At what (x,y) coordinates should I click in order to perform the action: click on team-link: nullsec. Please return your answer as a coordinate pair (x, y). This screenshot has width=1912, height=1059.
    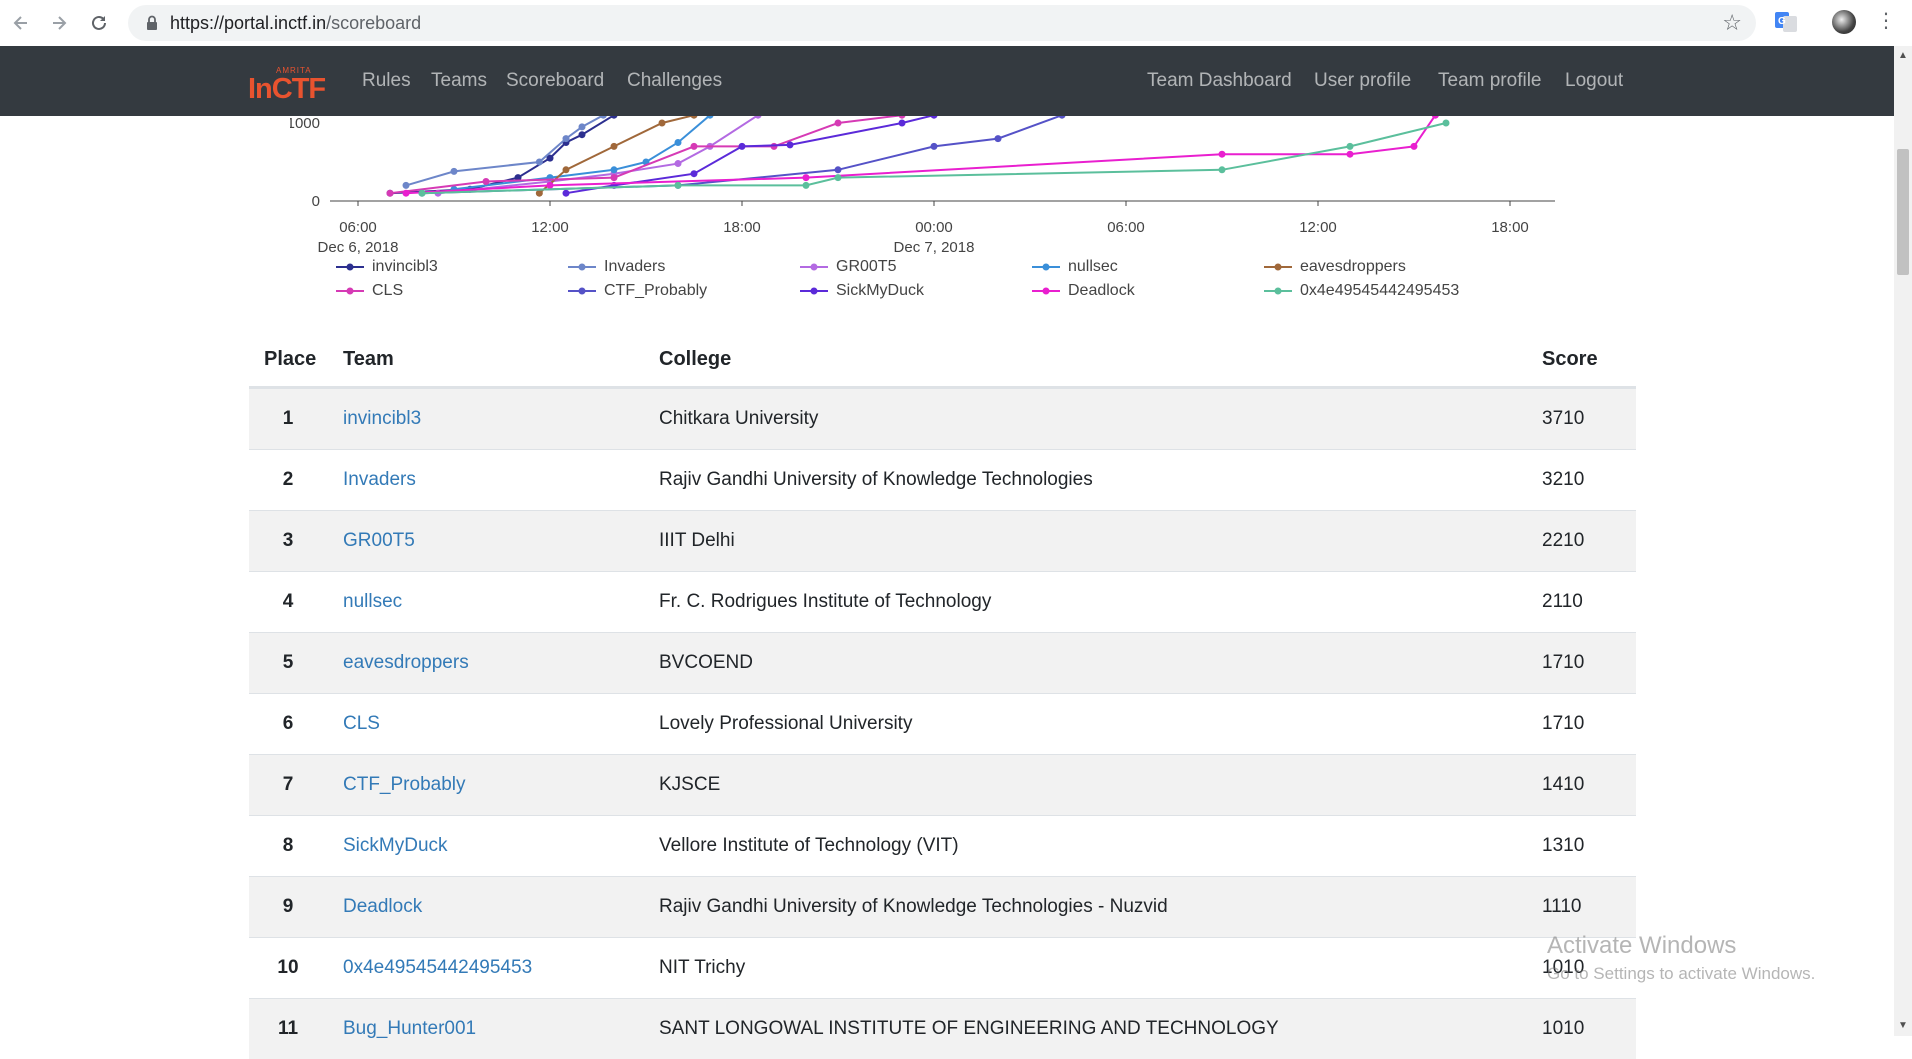
    Looking at the image, I should click on (372, 602).